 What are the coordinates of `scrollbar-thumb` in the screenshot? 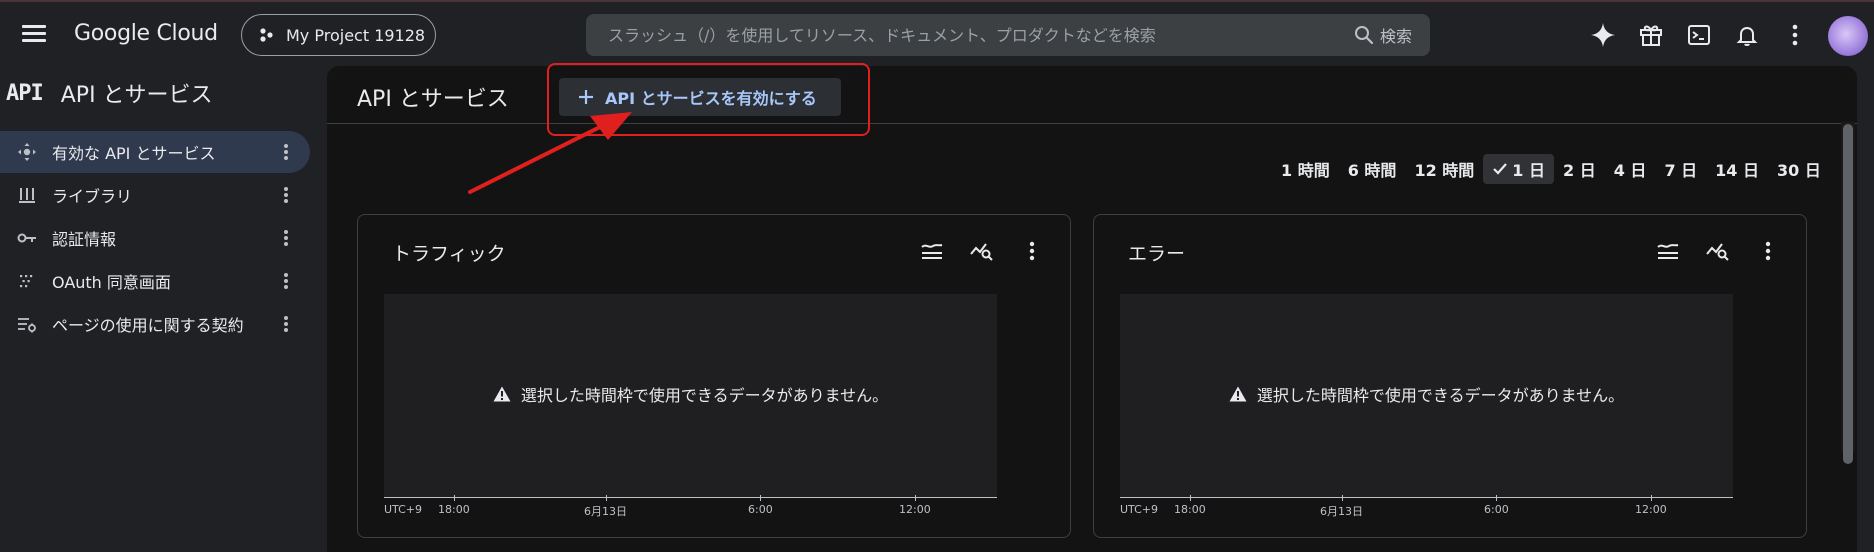 It's located at (1848, 294).